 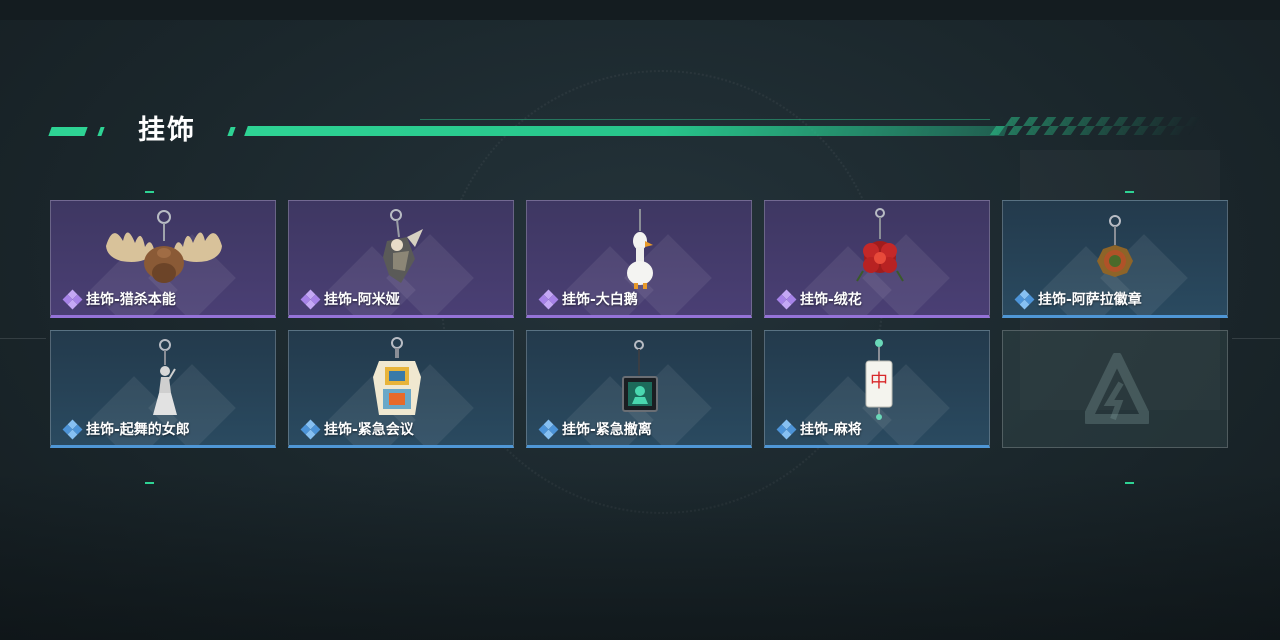 What do you see at coordinates (595, 429) in the screenshot?
I see `charm-label: 挂饰-紧急撤离` at bounding box center [595, 429].